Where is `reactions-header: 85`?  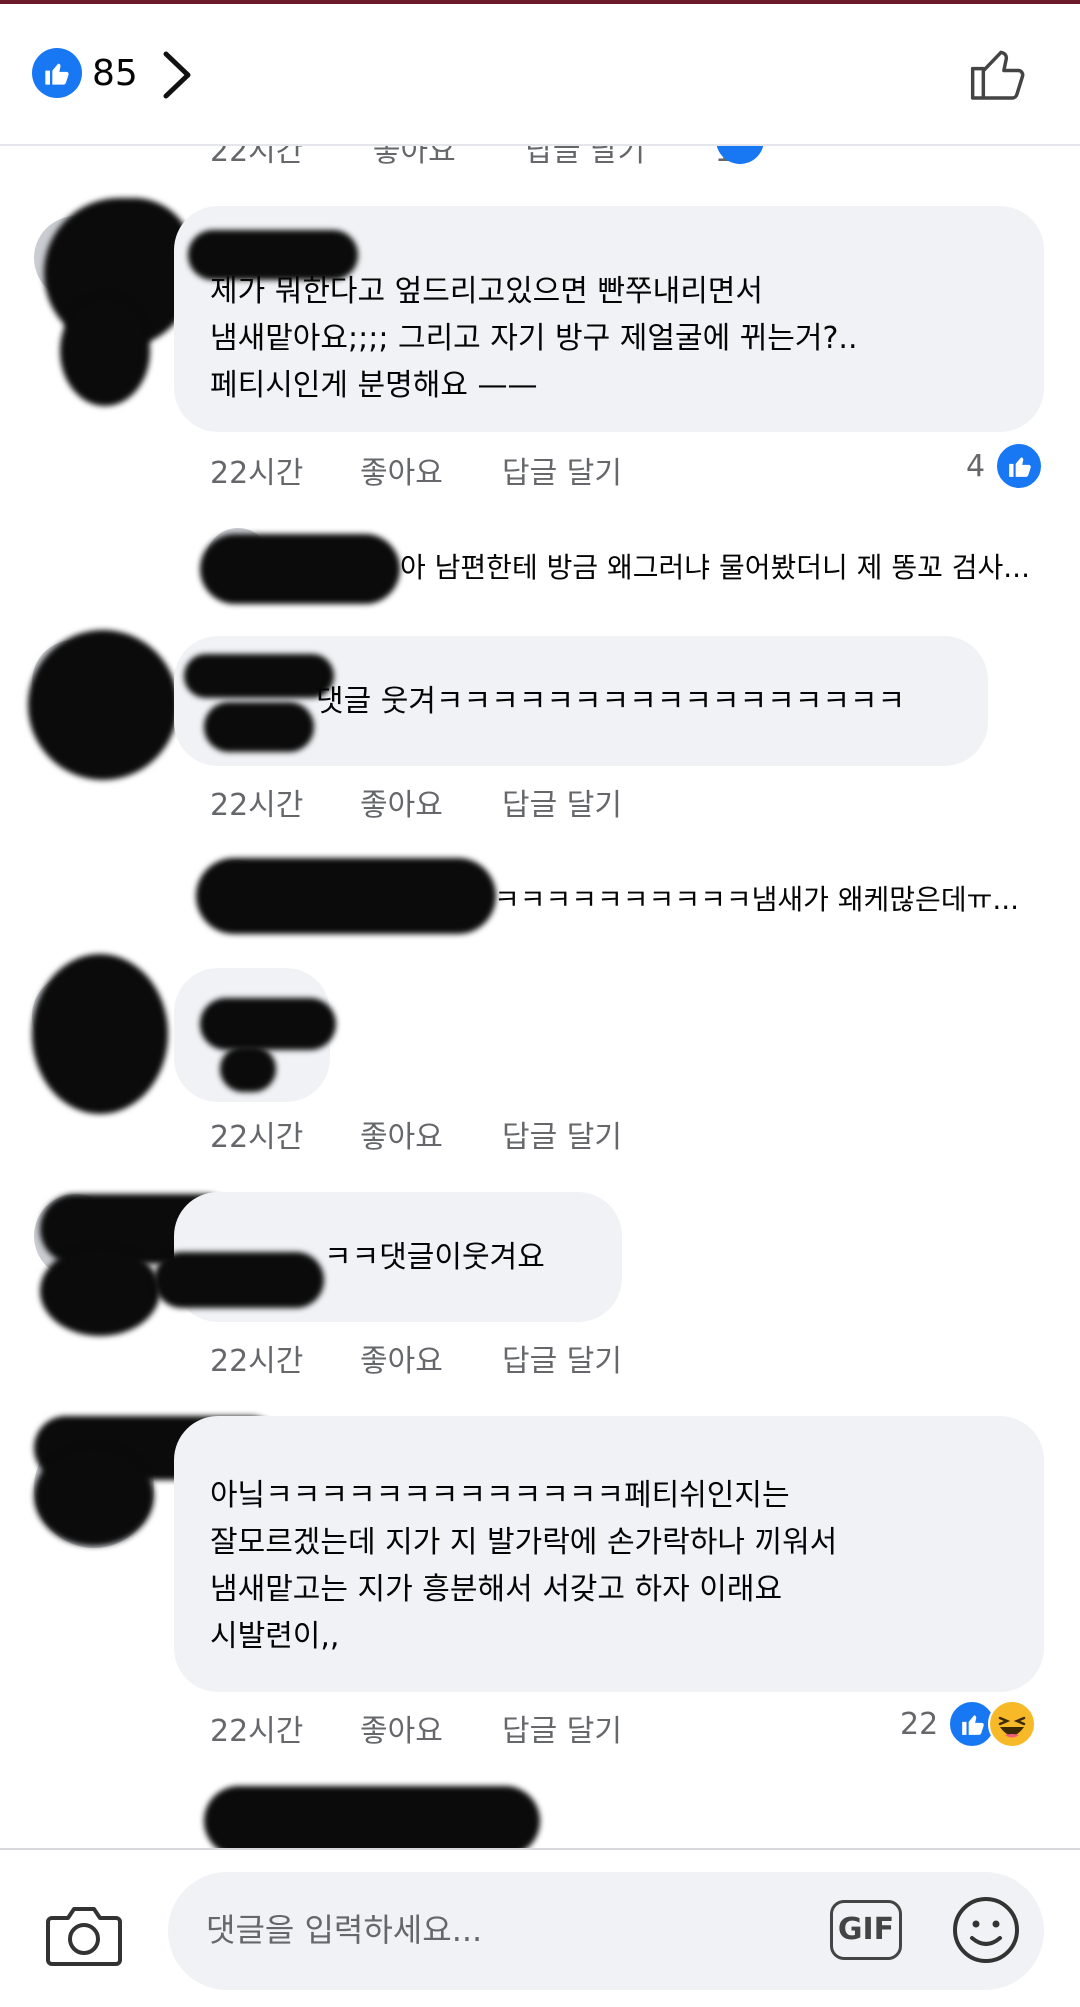
reactions-header: 85 is located at coordinates (540, 75).